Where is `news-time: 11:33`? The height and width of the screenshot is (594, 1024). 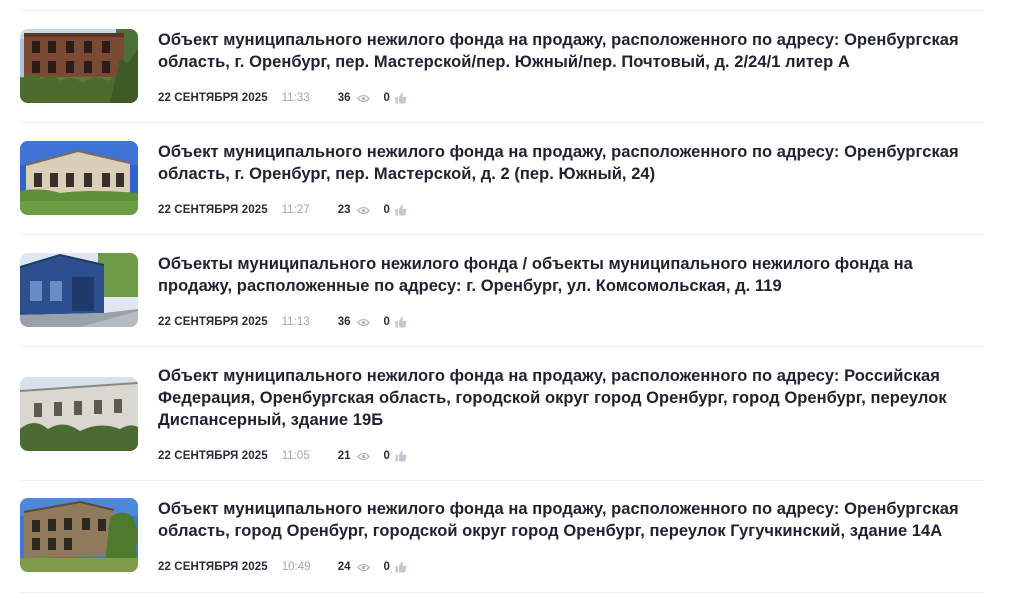 news-time: 11:33 is located at coordinates (295, 98).